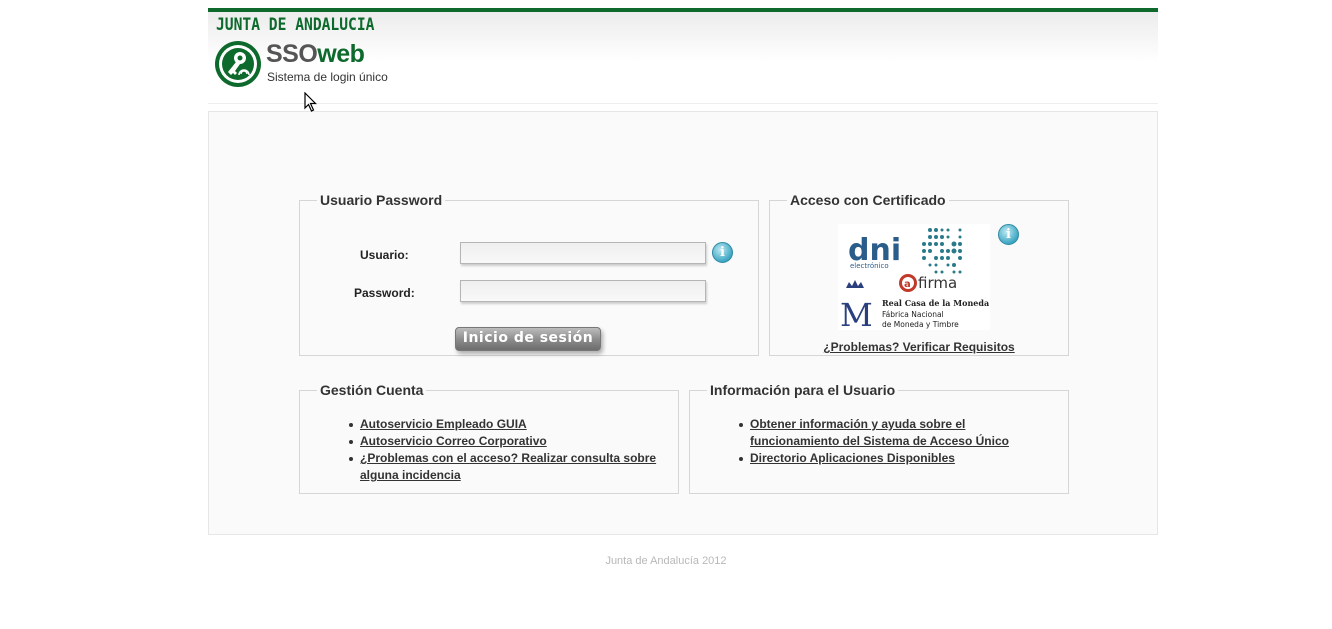 This screenshot has height=629, width=1332. I want to click on list-item: Autoservicio Correo Corporativo, so click(509, 441).